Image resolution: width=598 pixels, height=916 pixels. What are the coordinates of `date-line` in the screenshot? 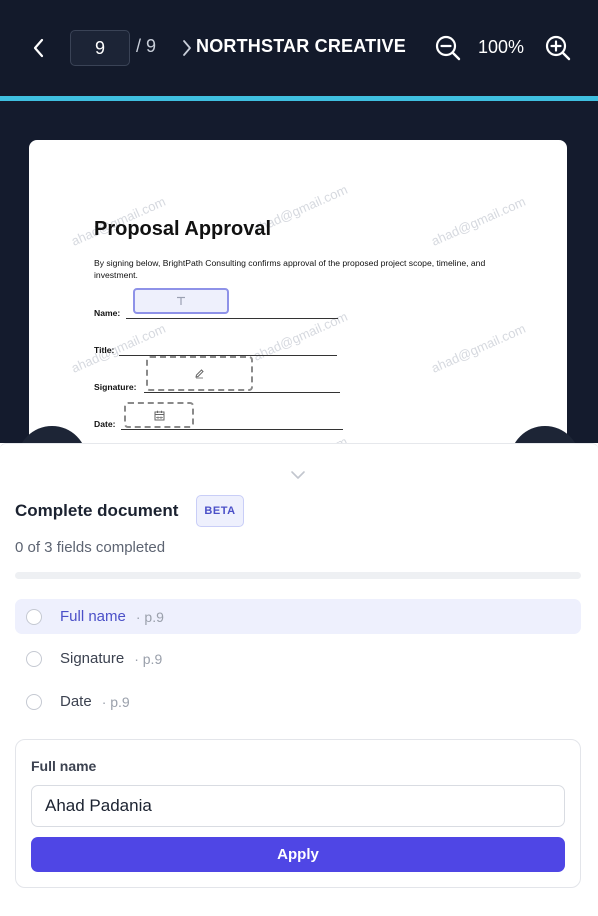 It's located at (232, 429).